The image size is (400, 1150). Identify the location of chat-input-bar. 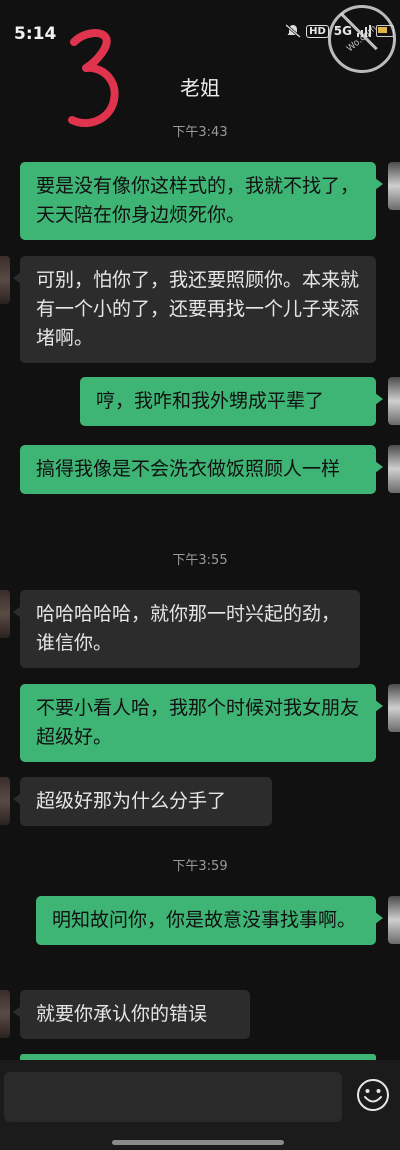
(200, 1105).